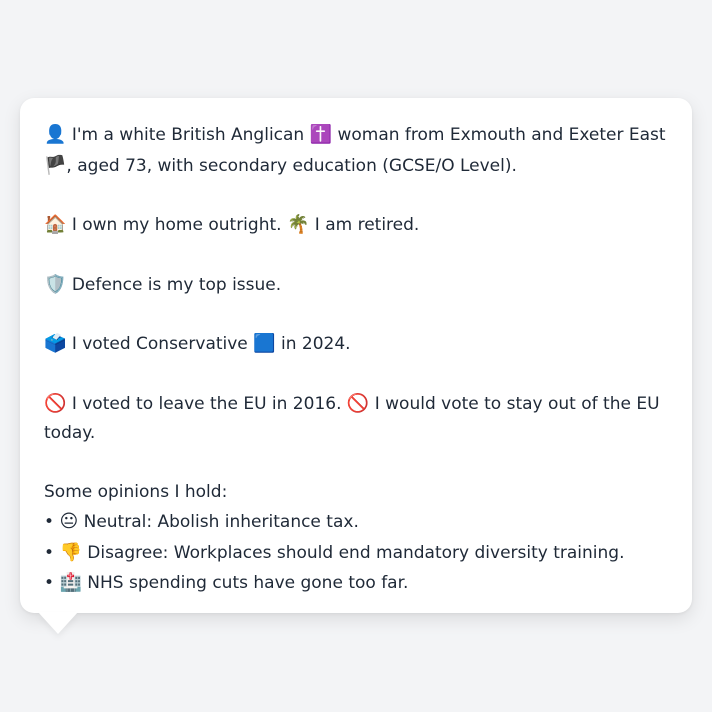 This screenshot has height=712, width=712. I want to click on hospital-icon: 🏥, so click(70, 582).